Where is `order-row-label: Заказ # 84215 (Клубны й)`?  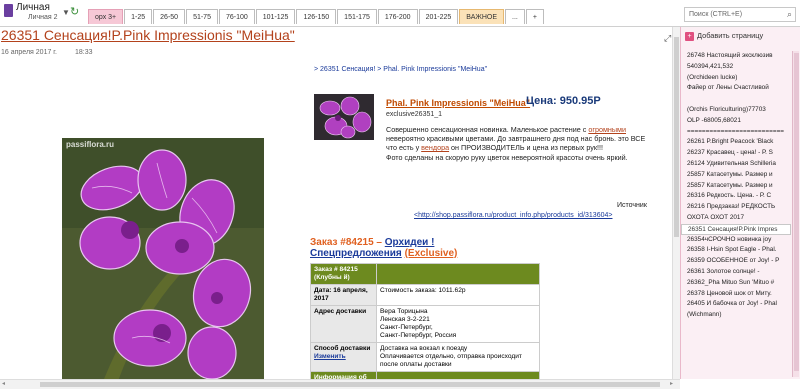
order-row-label: Заказ # 84215 (Клубны й) is located at coordinates (343, 274).